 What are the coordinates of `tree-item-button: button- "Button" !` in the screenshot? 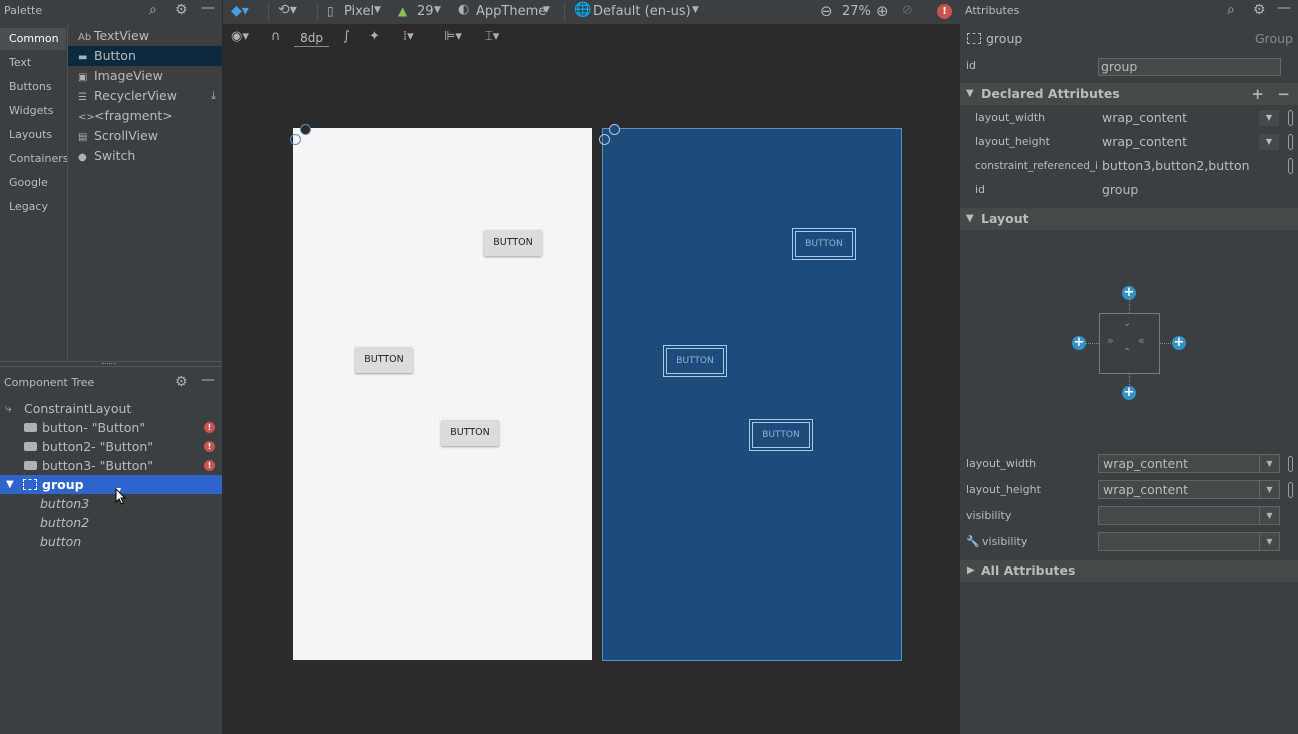 It's located at (111, 427).